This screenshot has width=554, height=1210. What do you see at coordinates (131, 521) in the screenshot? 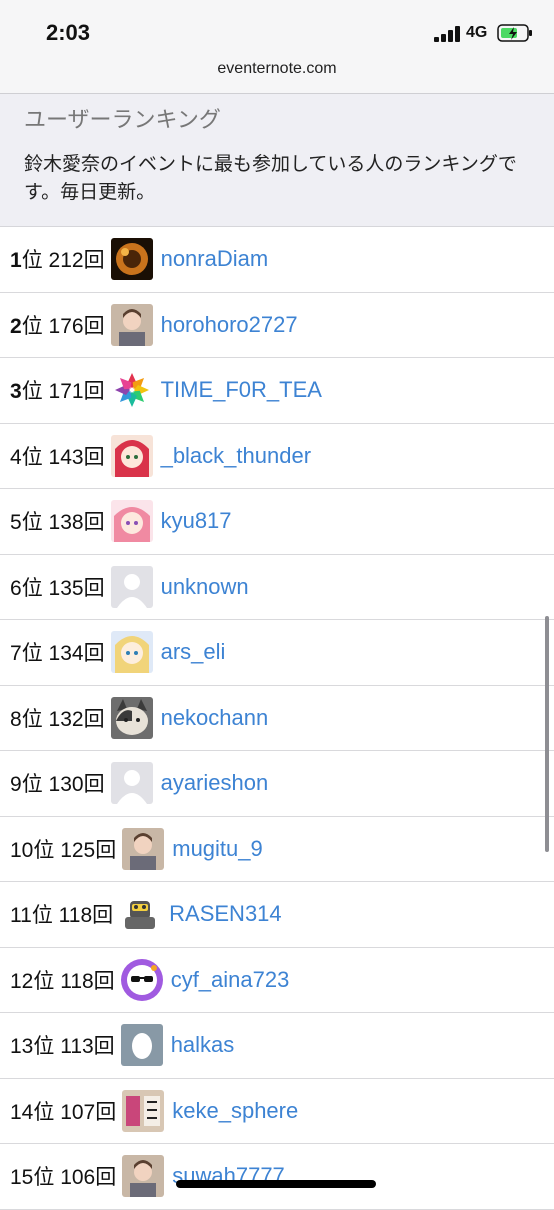
I see `anime-pink-avatar-icon` at bounding box center [131, 521].